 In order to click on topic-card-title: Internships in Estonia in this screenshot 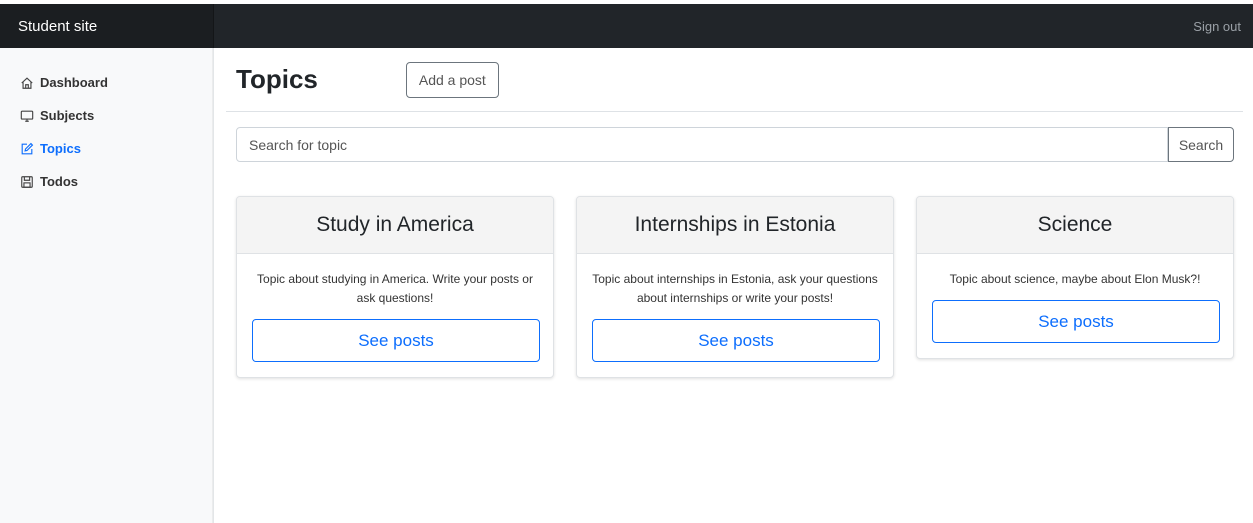, I will do `click(735, 225)`.